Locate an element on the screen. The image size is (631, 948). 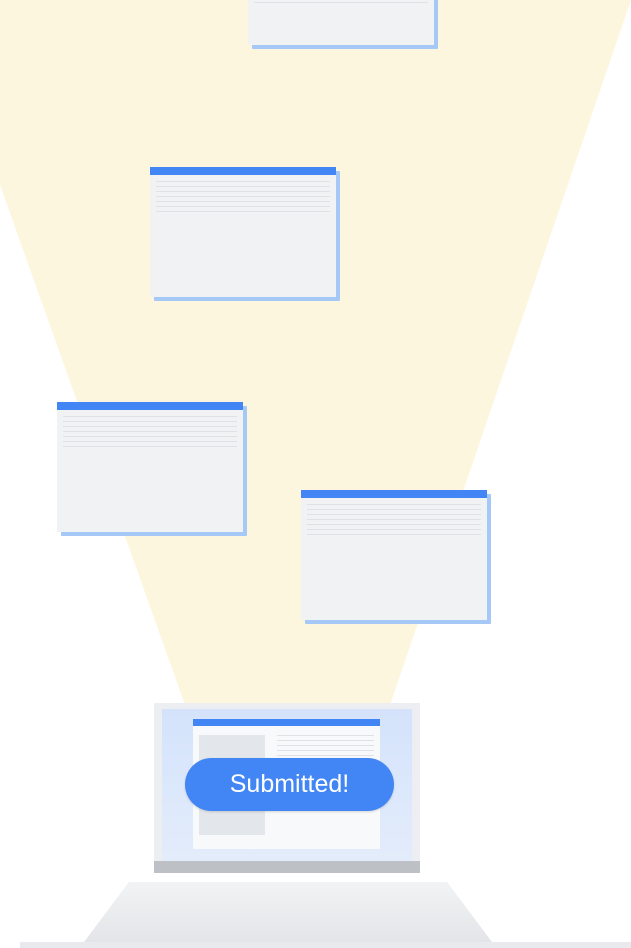
laptop-keyboard is located at coordinates (288, 912).